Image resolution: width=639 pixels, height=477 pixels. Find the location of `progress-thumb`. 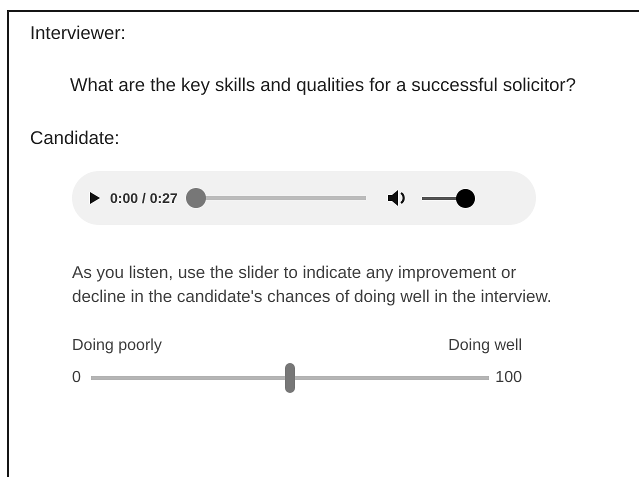

progress-thumb is located at coordinates (196, 198).